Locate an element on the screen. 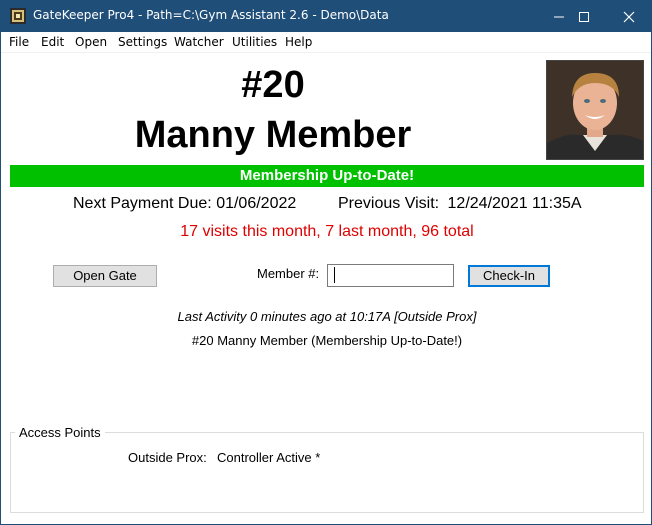 The image size is (652, 525). next-payment: Next Payment Due: 01/06/2022 is located at coordinates (184, 204).